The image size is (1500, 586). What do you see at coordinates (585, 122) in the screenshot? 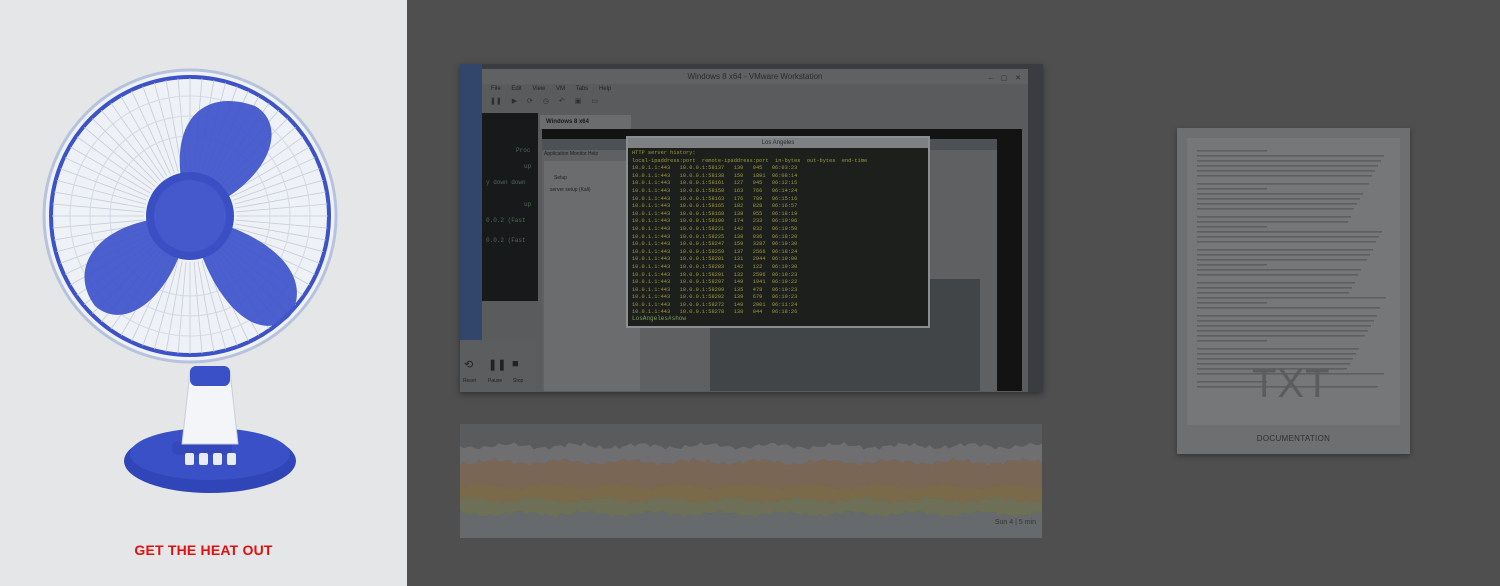
I see `tab-windows8: Windows 8 x64` at bounding box center [585, 122].